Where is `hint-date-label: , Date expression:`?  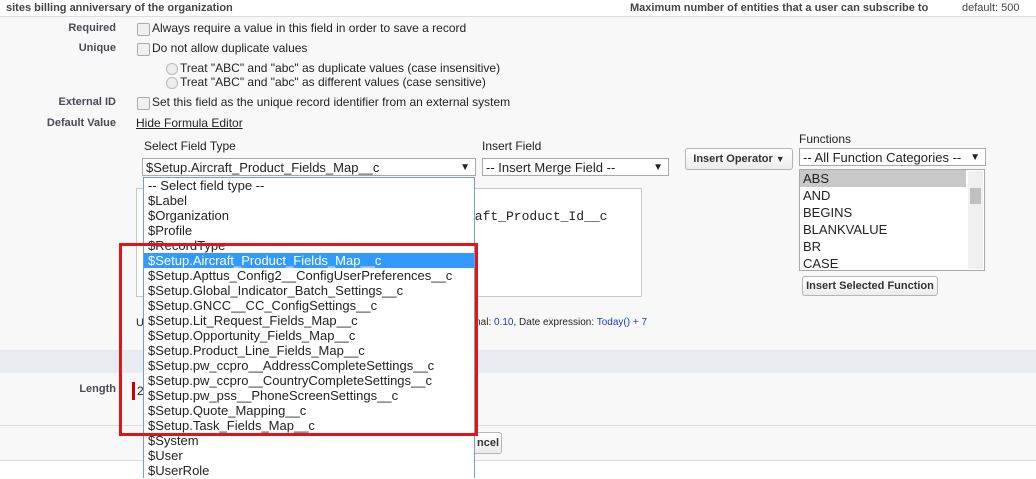
hint-date-label: , Date expression: is located at coordinates (554, 322).